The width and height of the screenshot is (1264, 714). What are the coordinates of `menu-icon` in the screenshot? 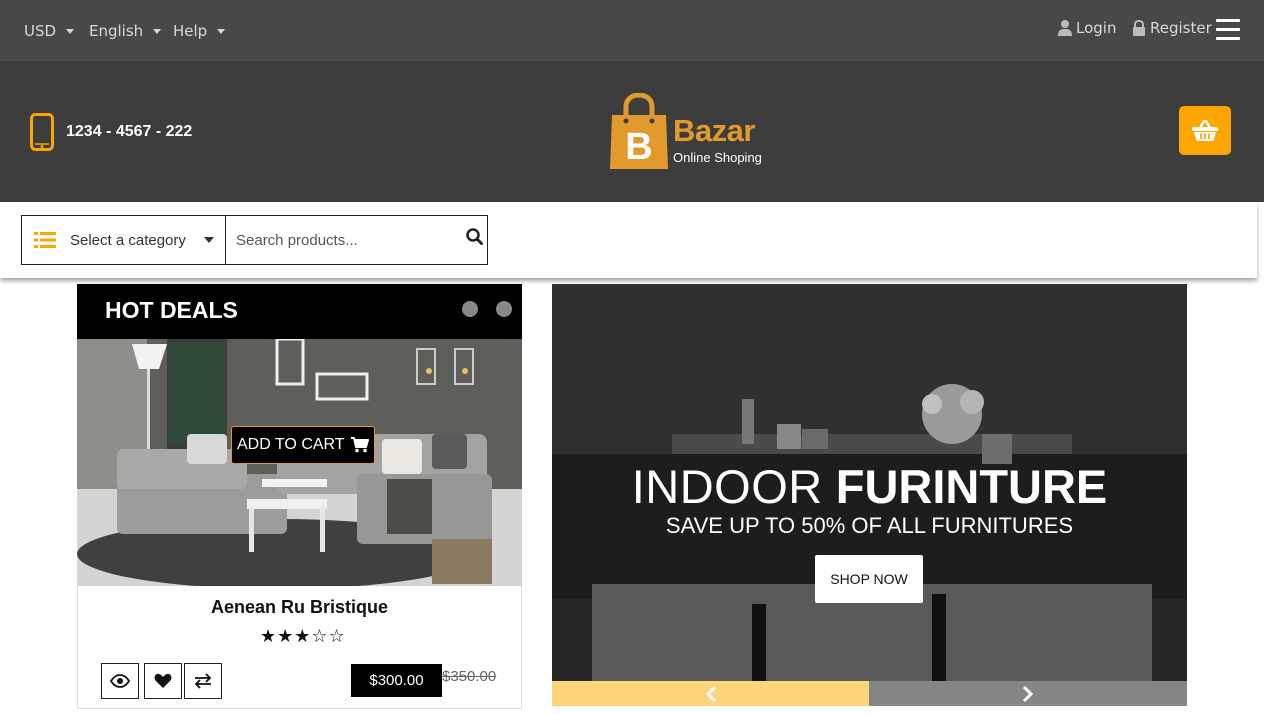 It's located at (1228, 31).